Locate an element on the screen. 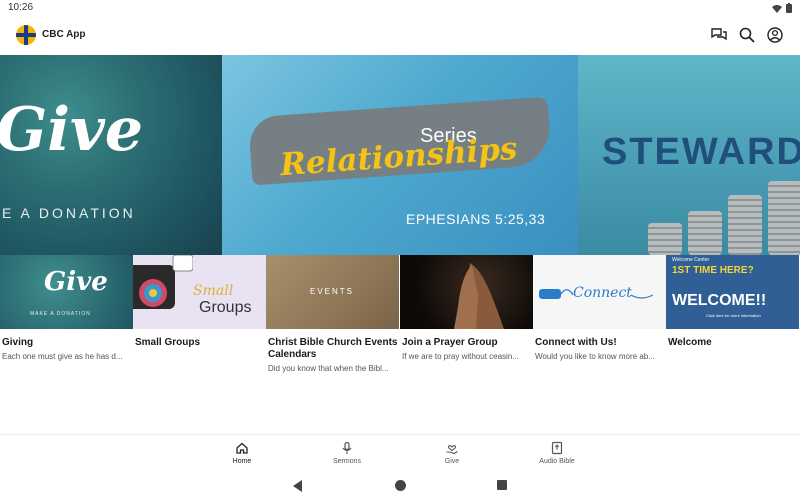 This screenshot has width=800, height=500. slide-verse: EPHESIANS 5:25,33 is located at coordinates (476, 219).